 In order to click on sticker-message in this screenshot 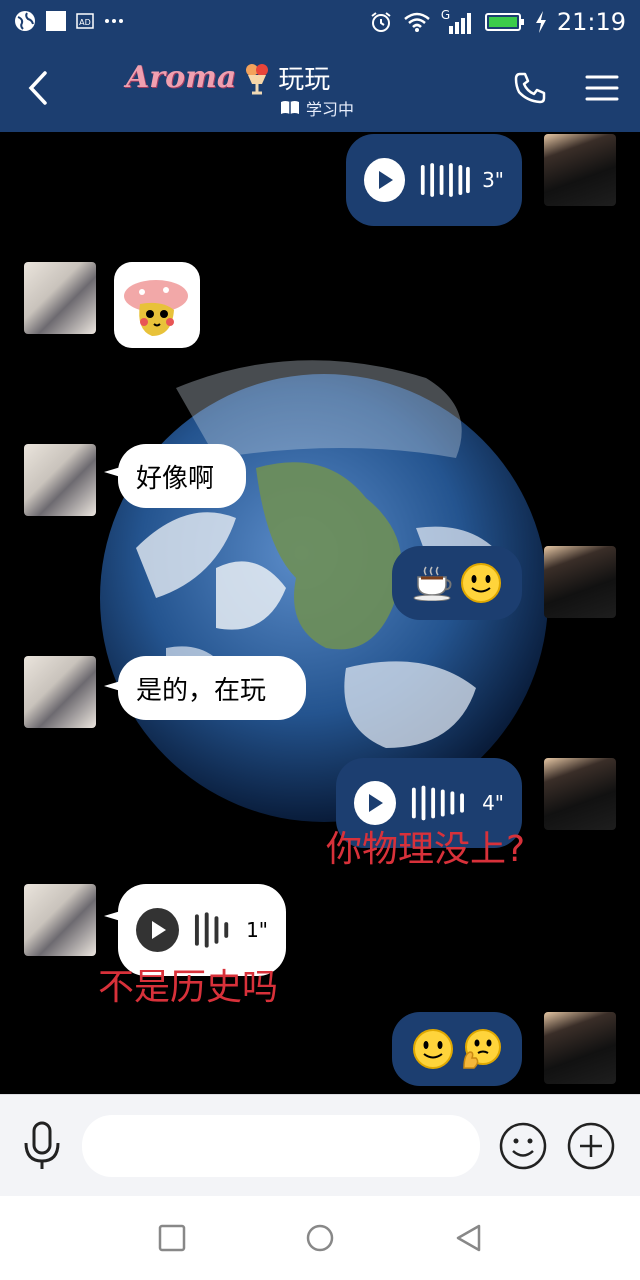, I will do `click(157, 305)`.